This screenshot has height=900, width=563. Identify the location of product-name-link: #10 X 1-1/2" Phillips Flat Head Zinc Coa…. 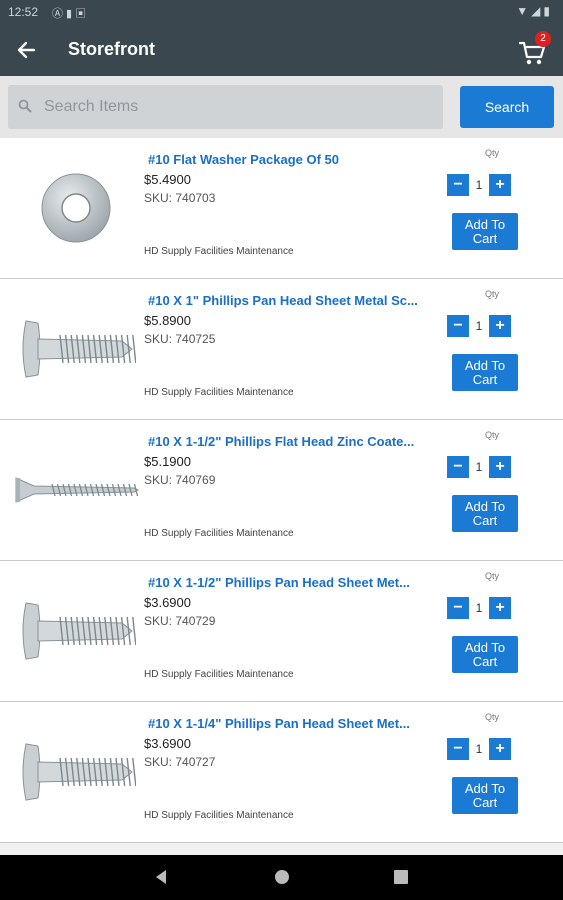
(289, 441).